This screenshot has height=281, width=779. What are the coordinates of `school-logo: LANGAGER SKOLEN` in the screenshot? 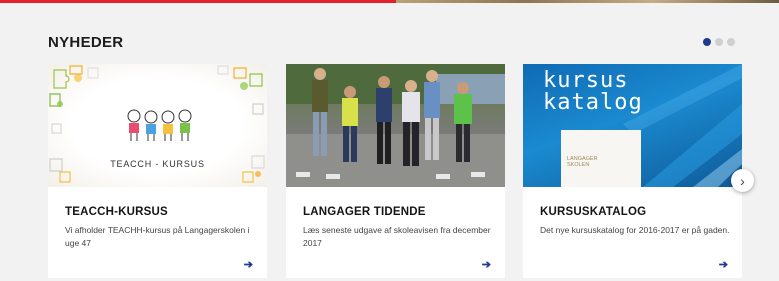 It's located at (582, 162).